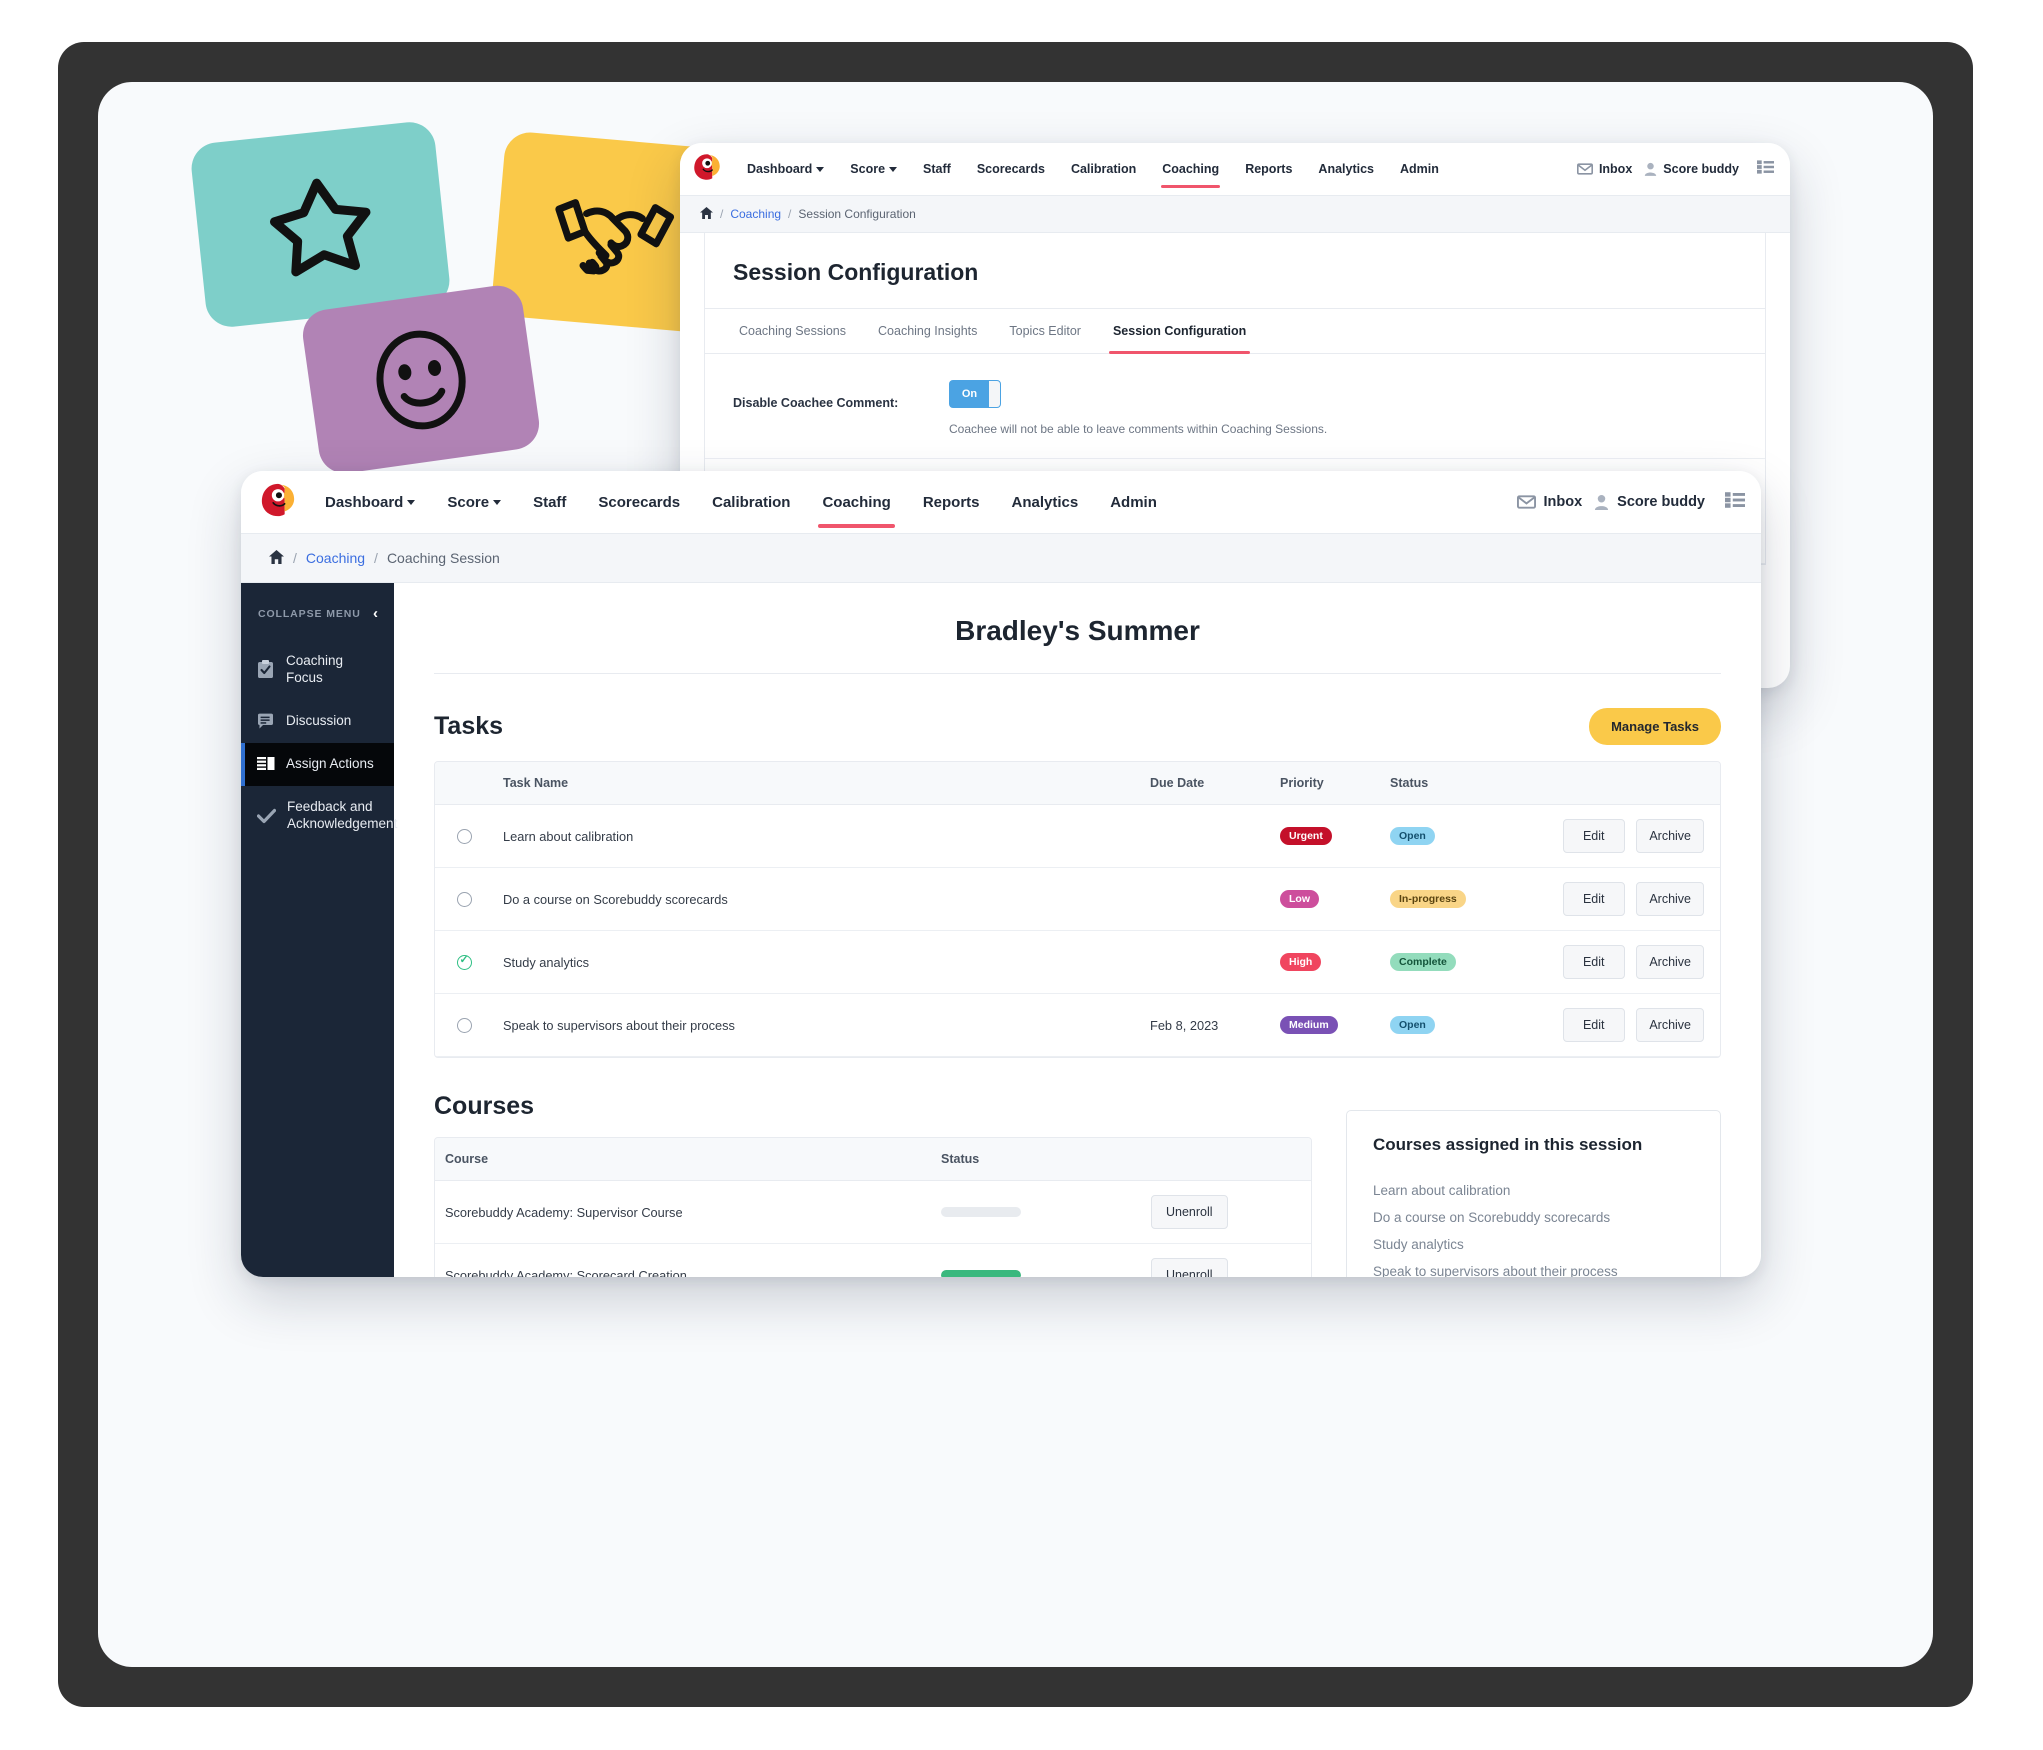  I want to click on tasks-header-row: Task Name Due Date Priority Status, so click(1077, 783).